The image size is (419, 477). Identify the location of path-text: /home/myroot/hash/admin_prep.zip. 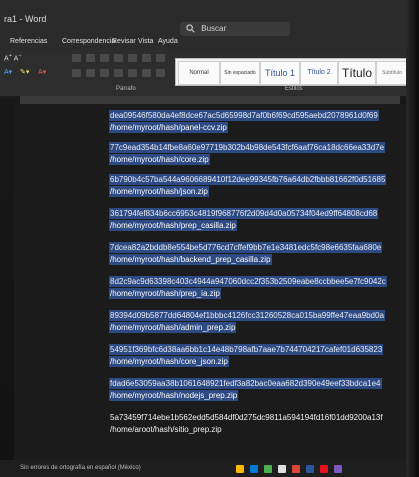
(173, 327).